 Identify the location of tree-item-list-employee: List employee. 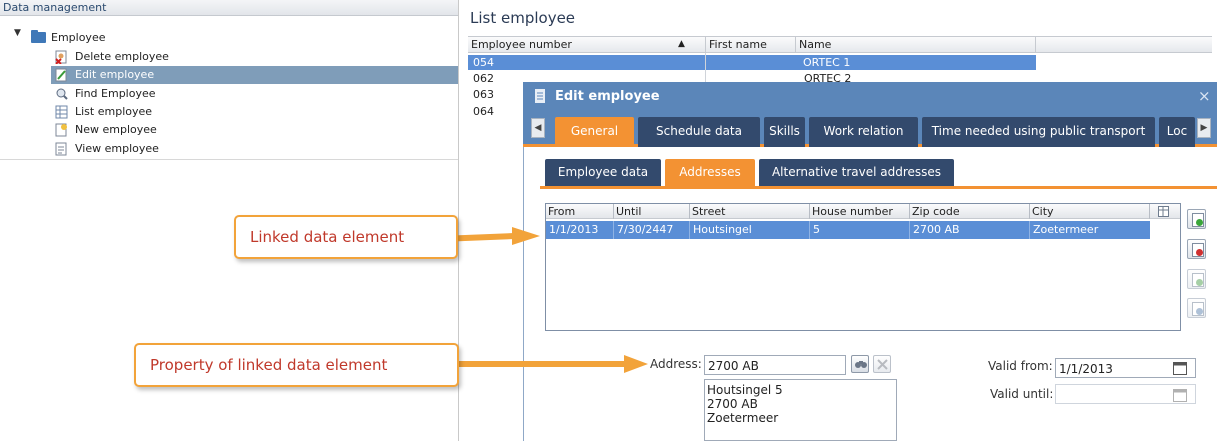
(254, 112).